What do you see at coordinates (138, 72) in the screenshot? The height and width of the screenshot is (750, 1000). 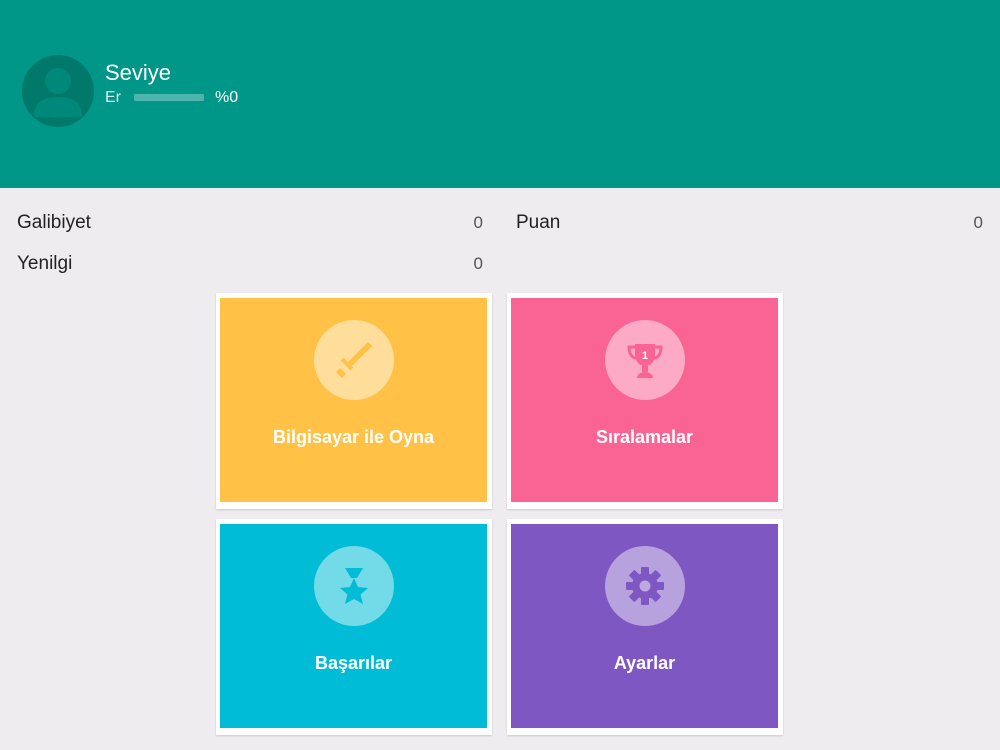 I see `level-title: Seviye` at bounding box center [138, 72].